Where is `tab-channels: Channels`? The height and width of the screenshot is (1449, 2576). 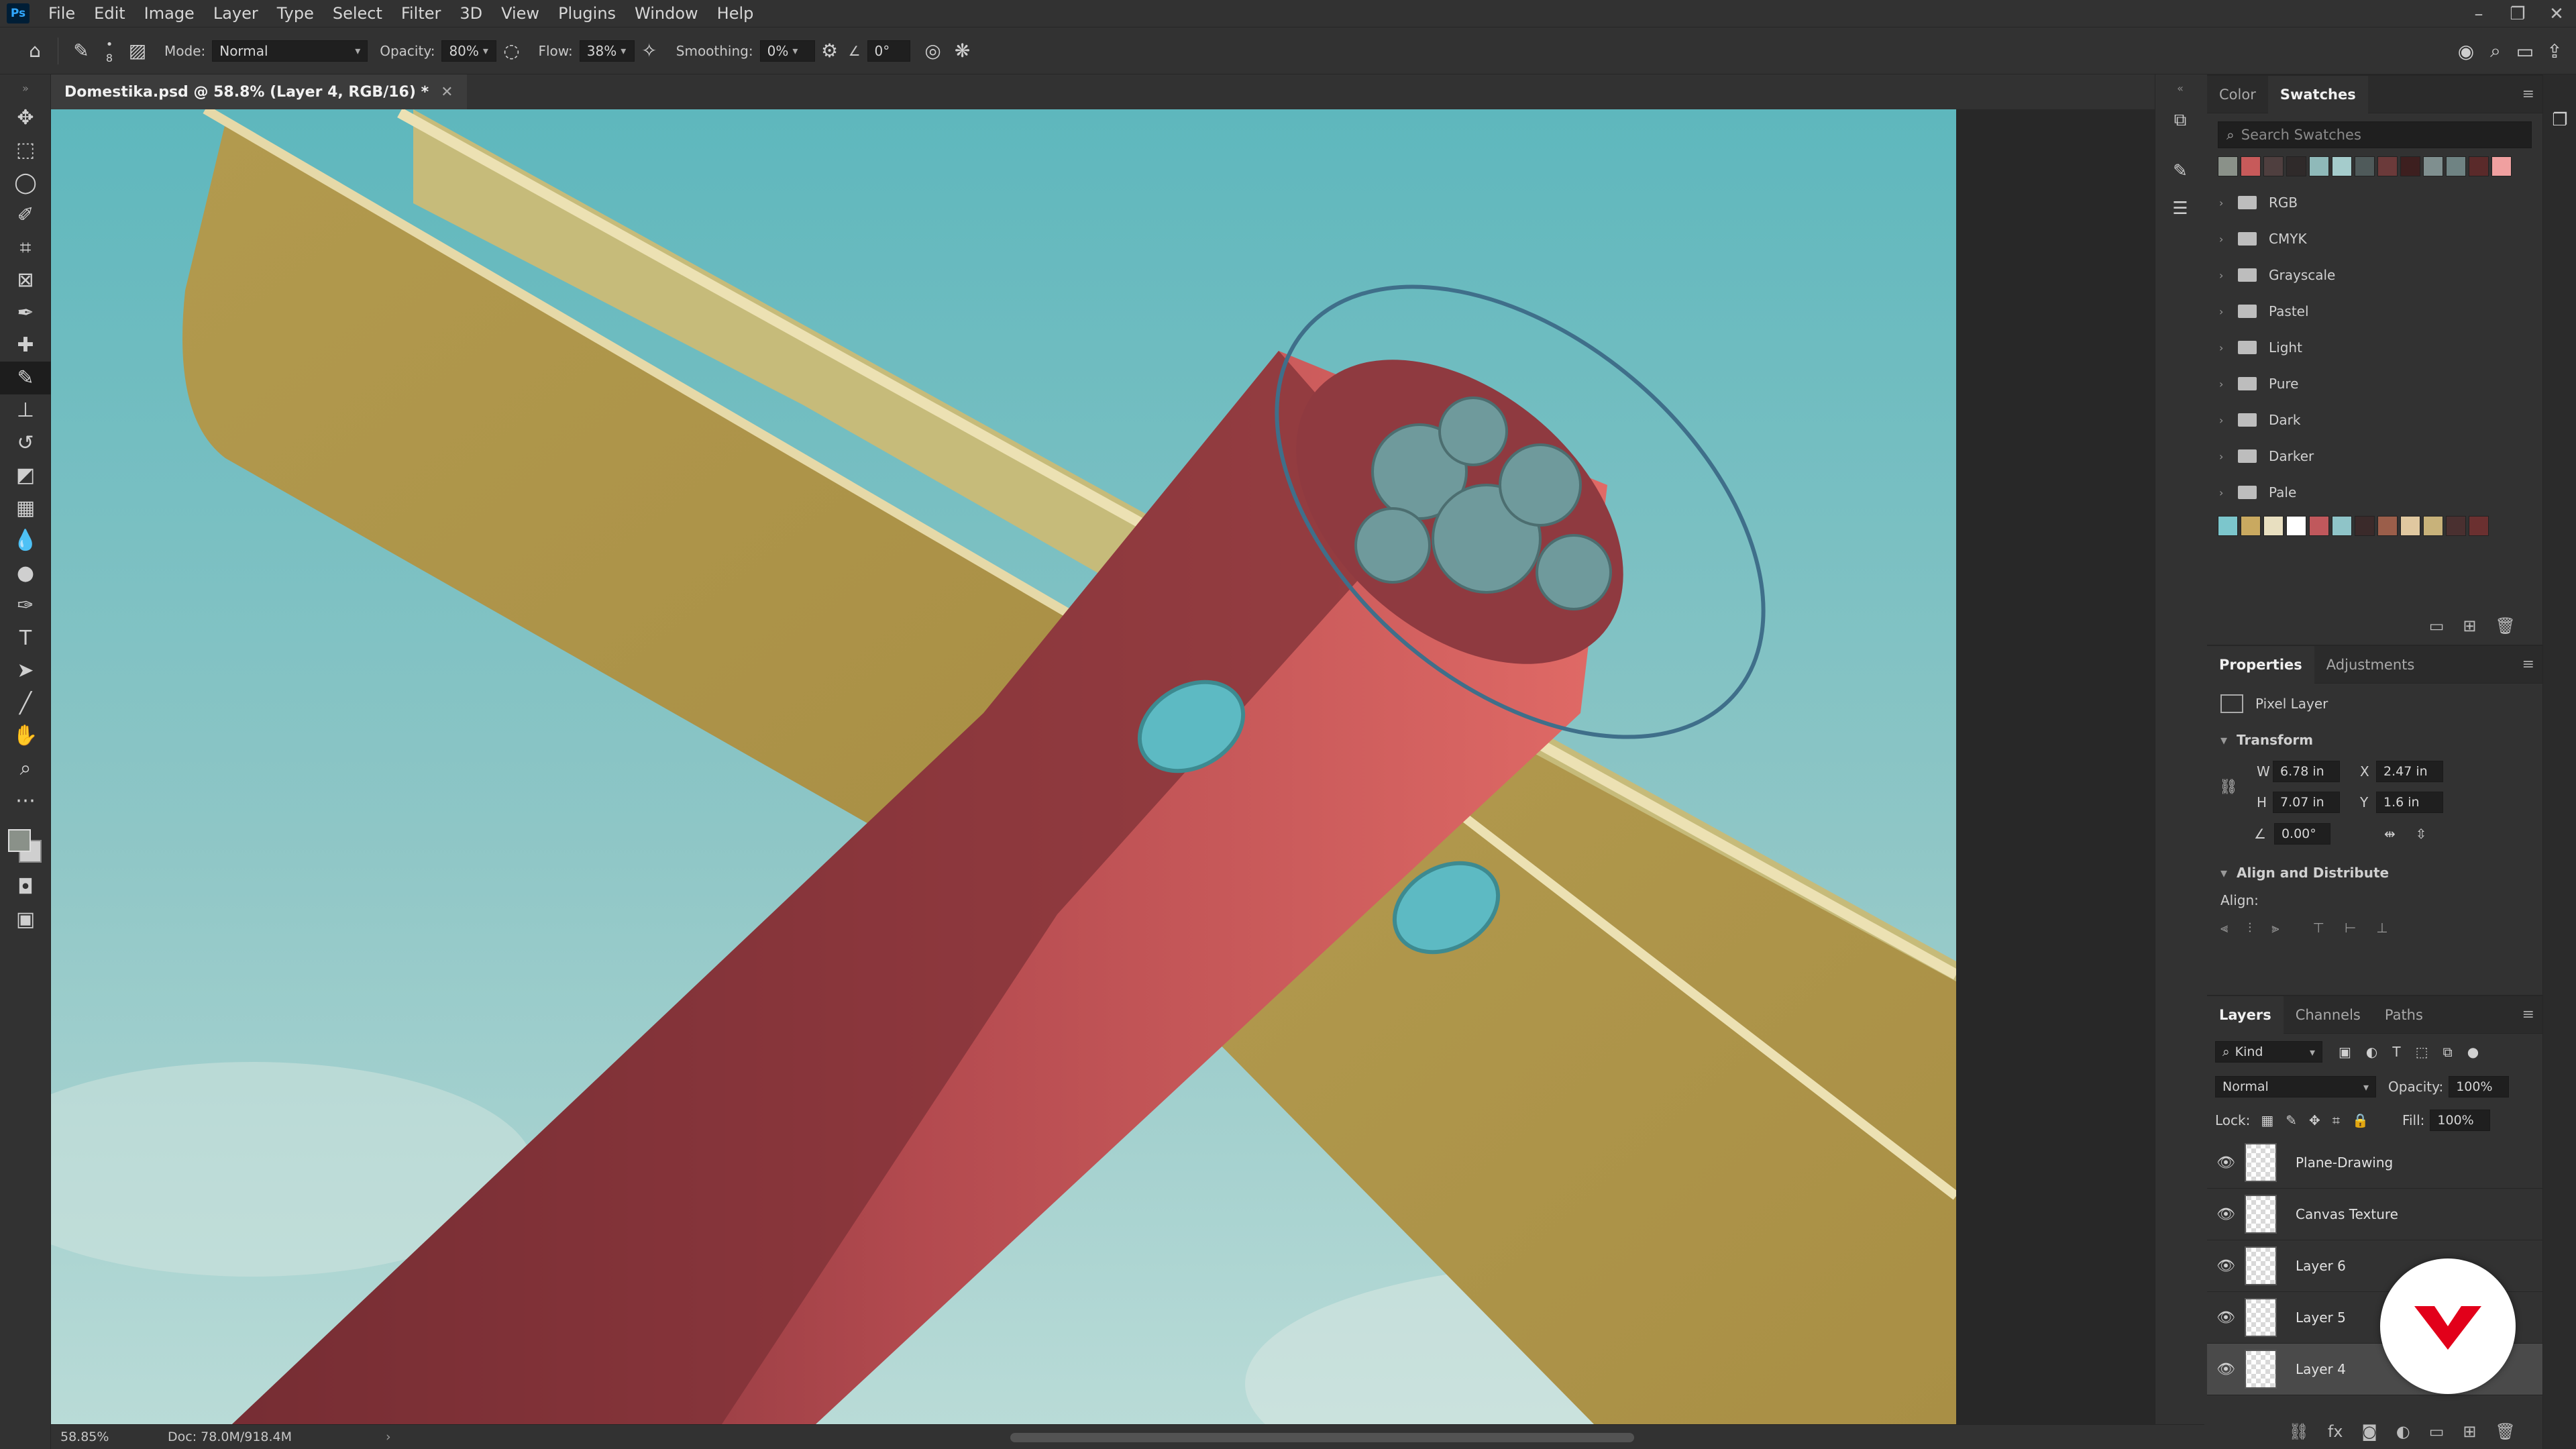 tab-channels: Channels is located at coordinates (2328, 1015).